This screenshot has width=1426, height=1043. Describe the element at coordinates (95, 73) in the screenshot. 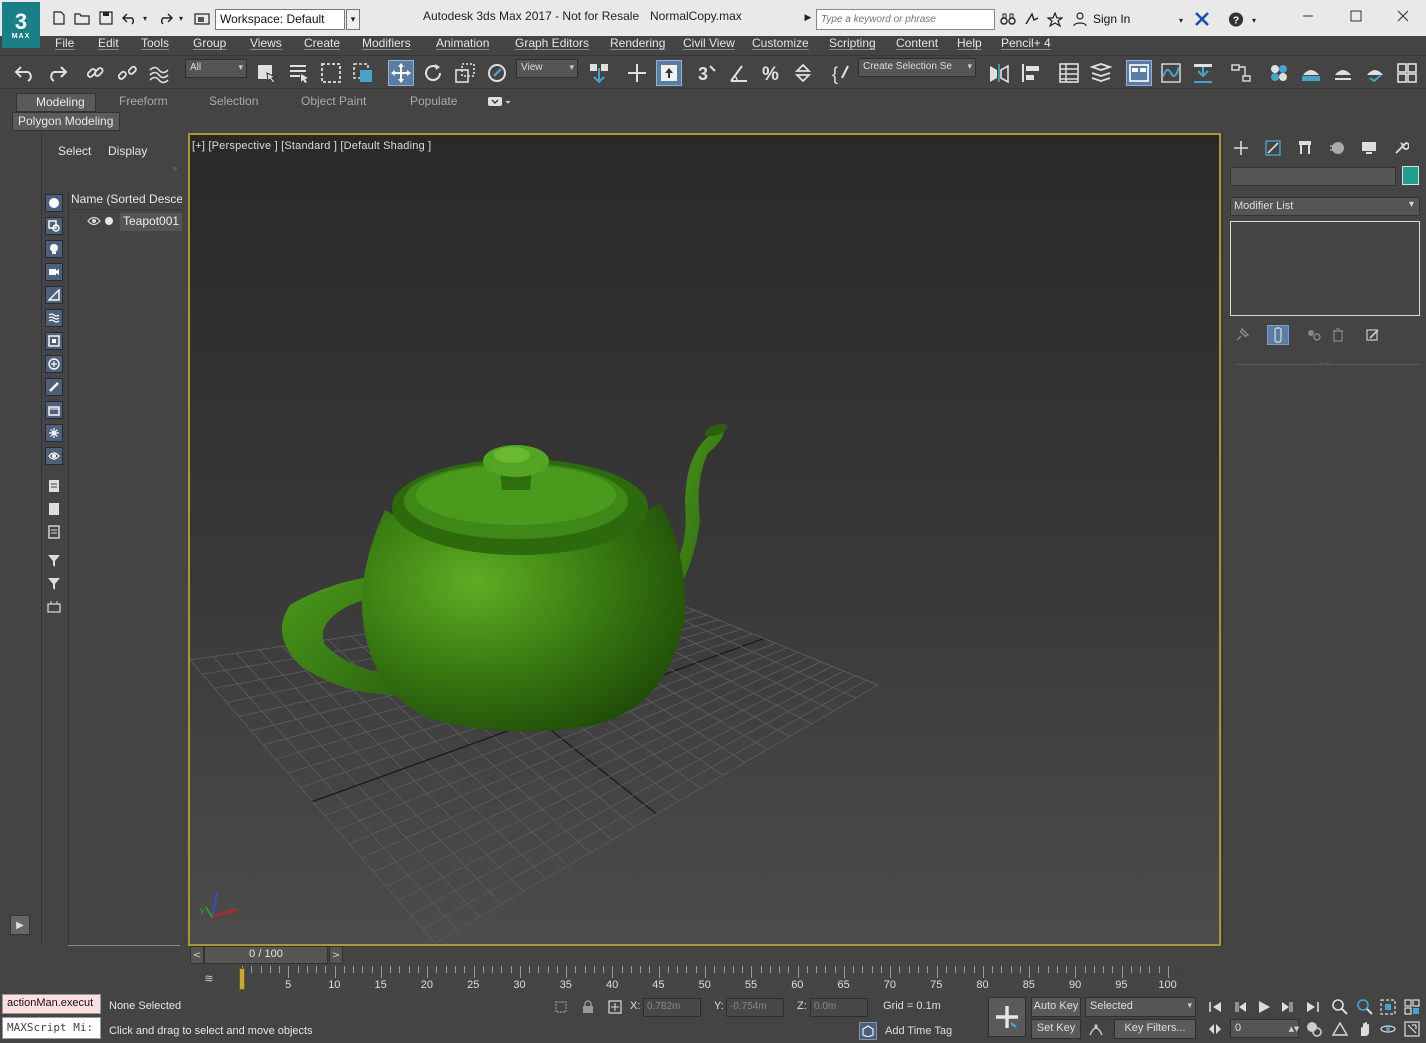

I see `link-icon` at that location.